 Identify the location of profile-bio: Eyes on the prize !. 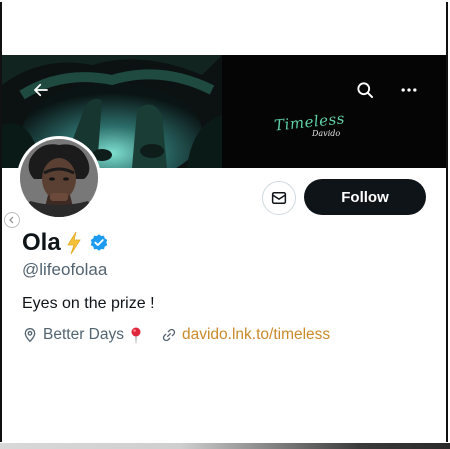
(88, 303).